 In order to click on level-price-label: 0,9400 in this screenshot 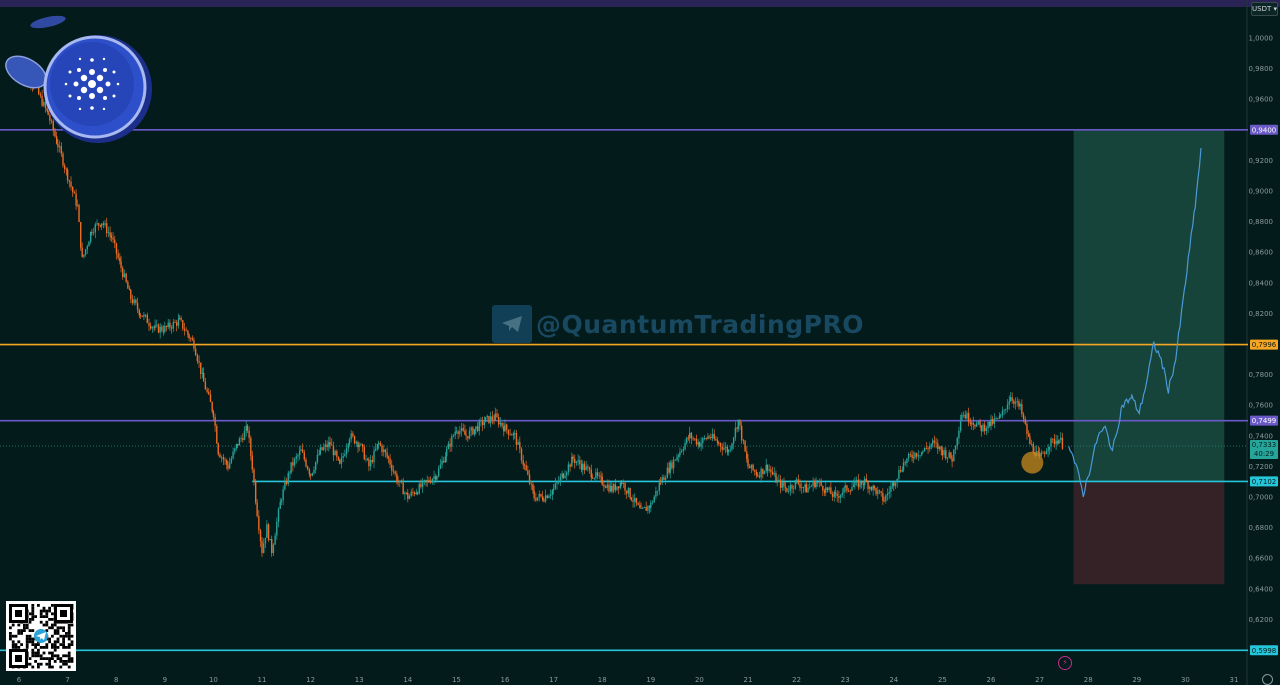, I will do `click(1264, 130)`.